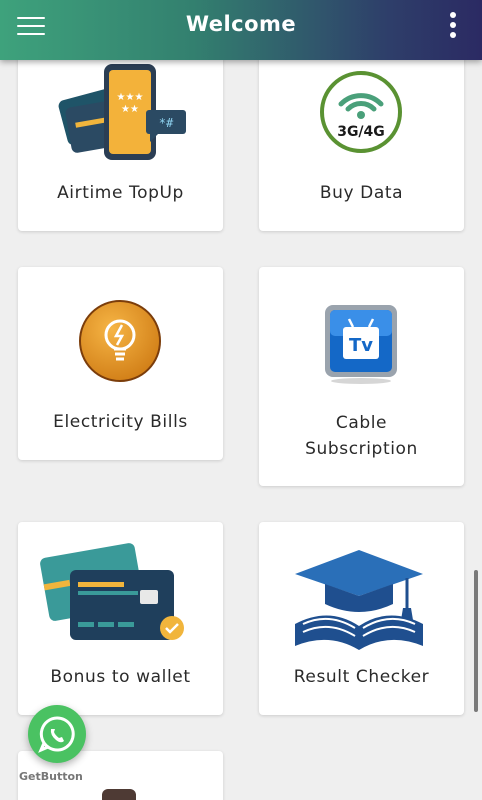  Describe the element at coordinates (361, 423) in the screenshot. I see `service-label: Cable` at that location.